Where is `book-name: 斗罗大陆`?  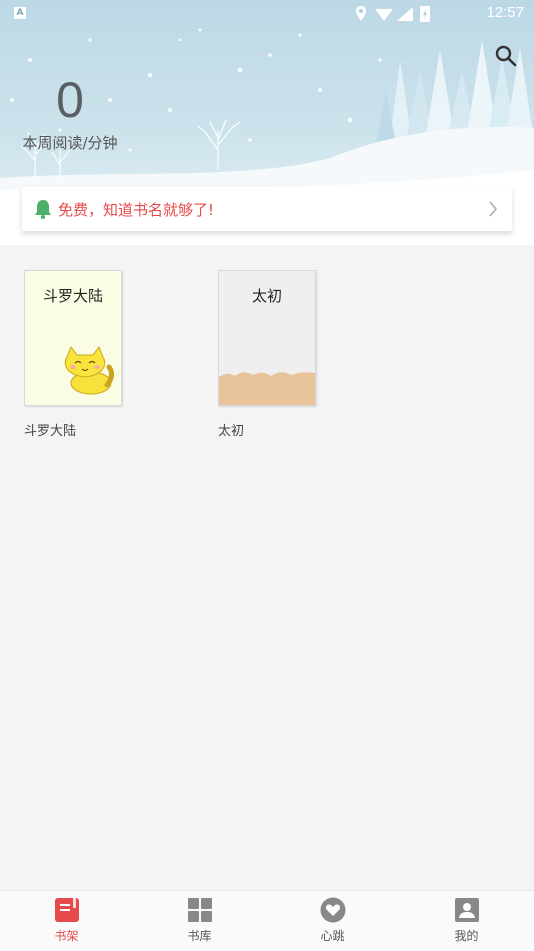
book-name: 斗罗大陆 is located at coordinates (50, 431).